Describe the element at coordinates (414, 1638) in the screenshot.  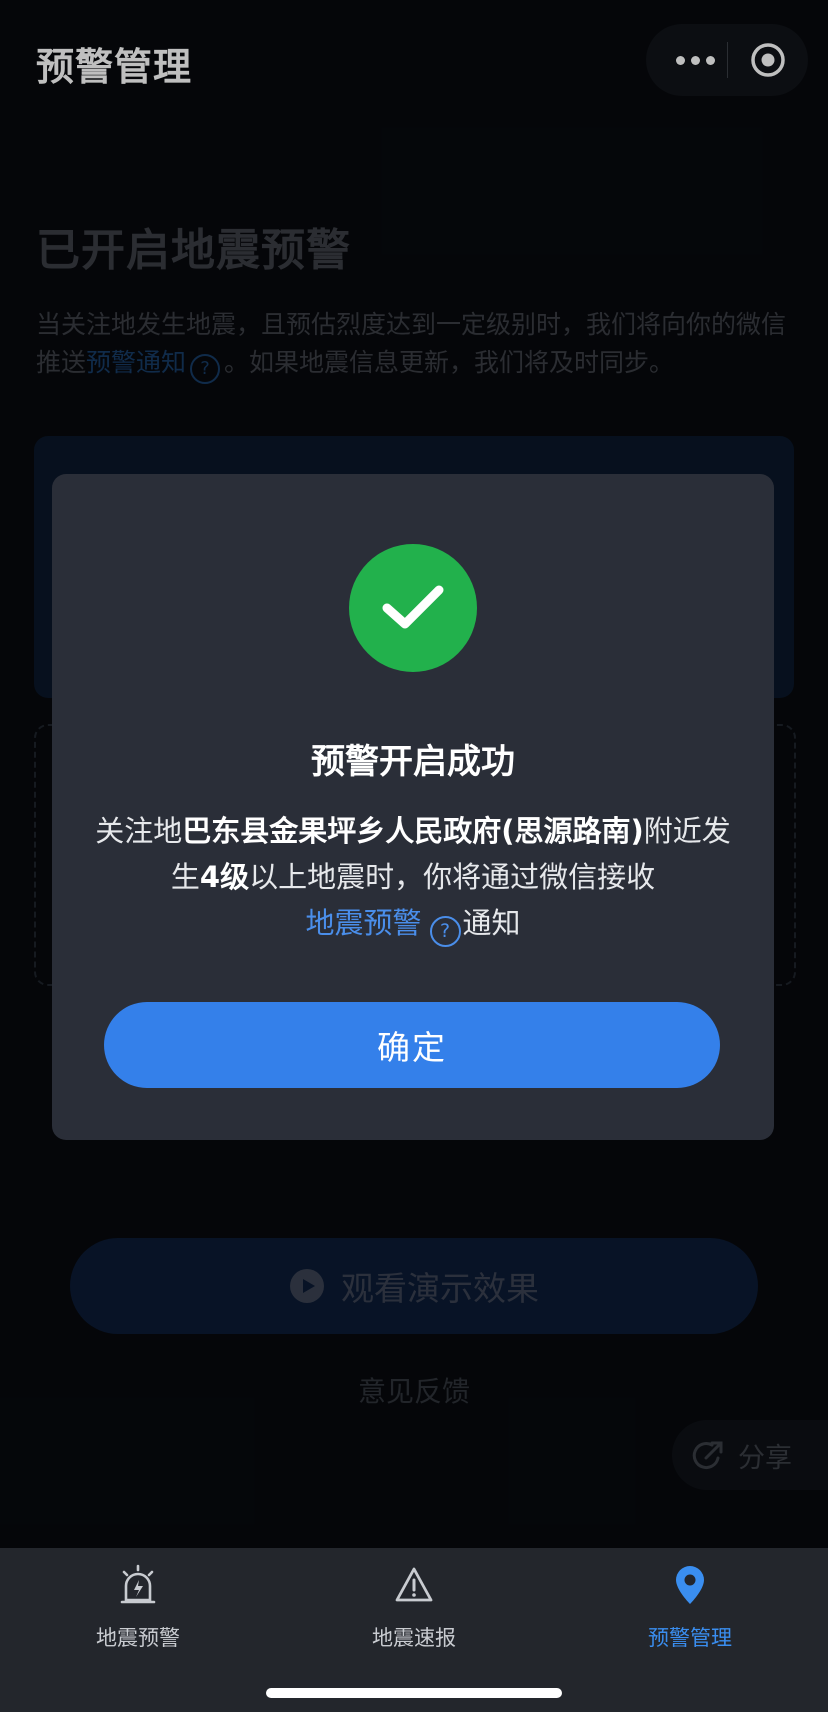
I see `tab-label: 地震速报` at that location.